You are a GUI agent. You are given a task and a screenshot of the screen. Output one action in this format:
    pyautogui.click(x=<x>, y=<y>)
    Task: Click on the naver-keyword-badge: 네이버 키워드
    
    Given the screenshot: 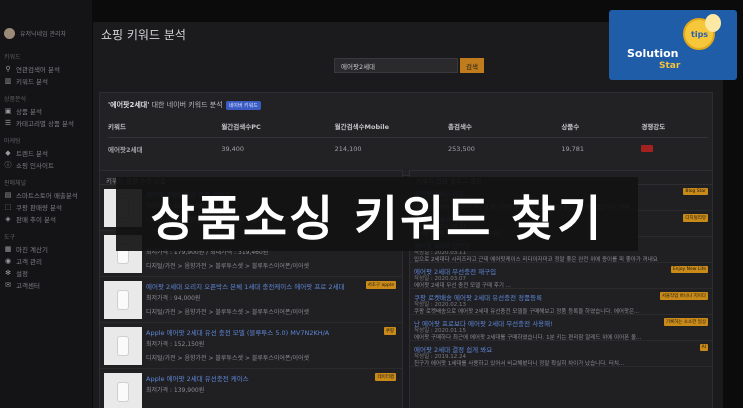 What is the action you would take?
    pyautogui.click(x=243, y=105)
    